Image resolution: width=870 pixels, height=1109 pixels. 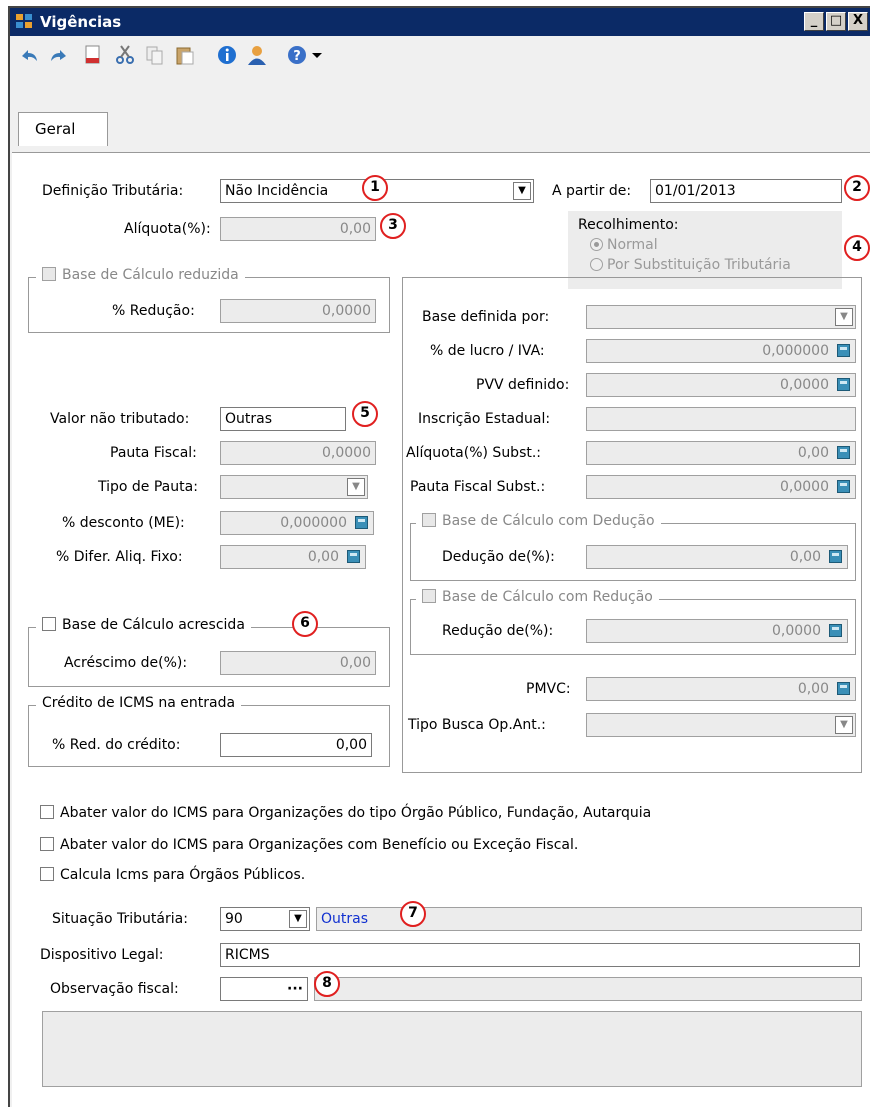 I want to click on deducao-label: Dedução de(%):, so click(x=498, y=557).